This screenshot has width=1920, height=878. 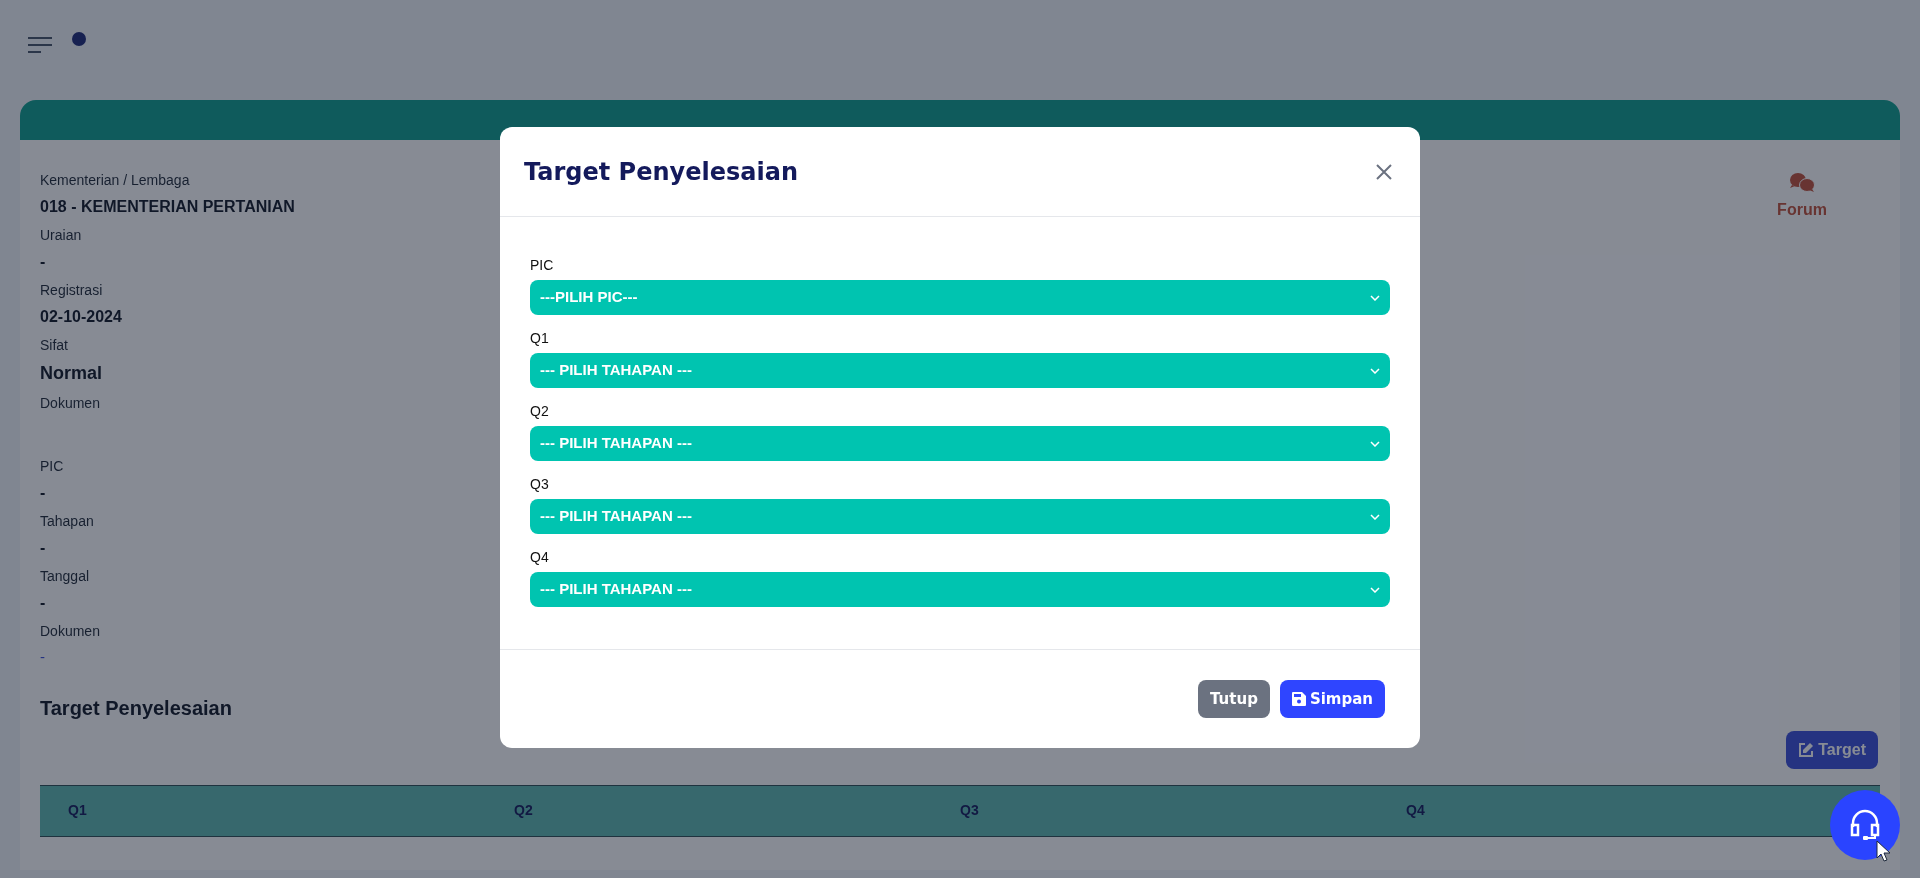 I want to click on edit-icon, so click(x=1806, y=749).